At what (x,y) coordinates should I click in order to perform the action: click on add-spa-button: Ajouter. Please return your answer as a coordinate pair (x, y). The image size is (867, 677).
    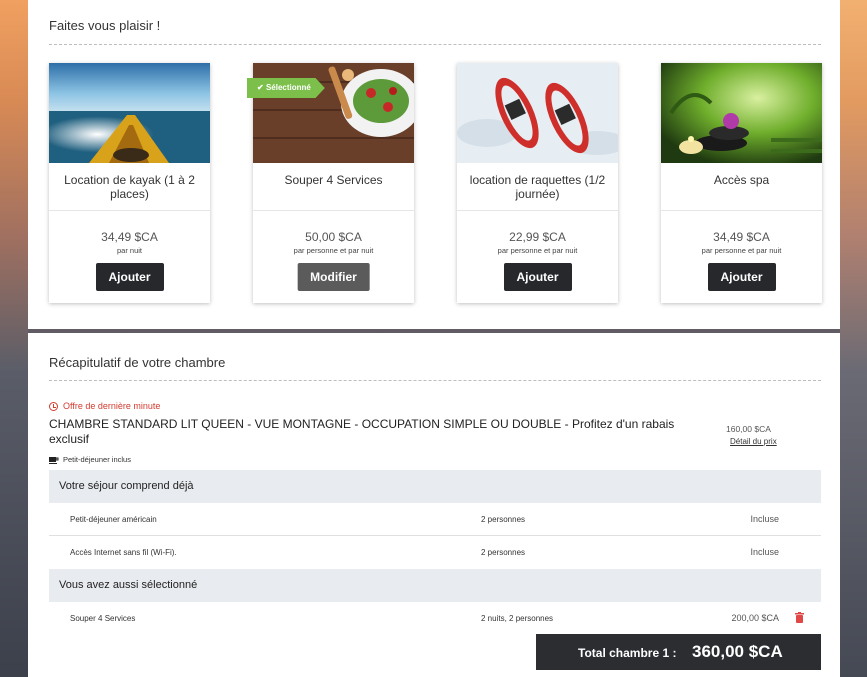
    Looking at the image, I should click on (741, 277).